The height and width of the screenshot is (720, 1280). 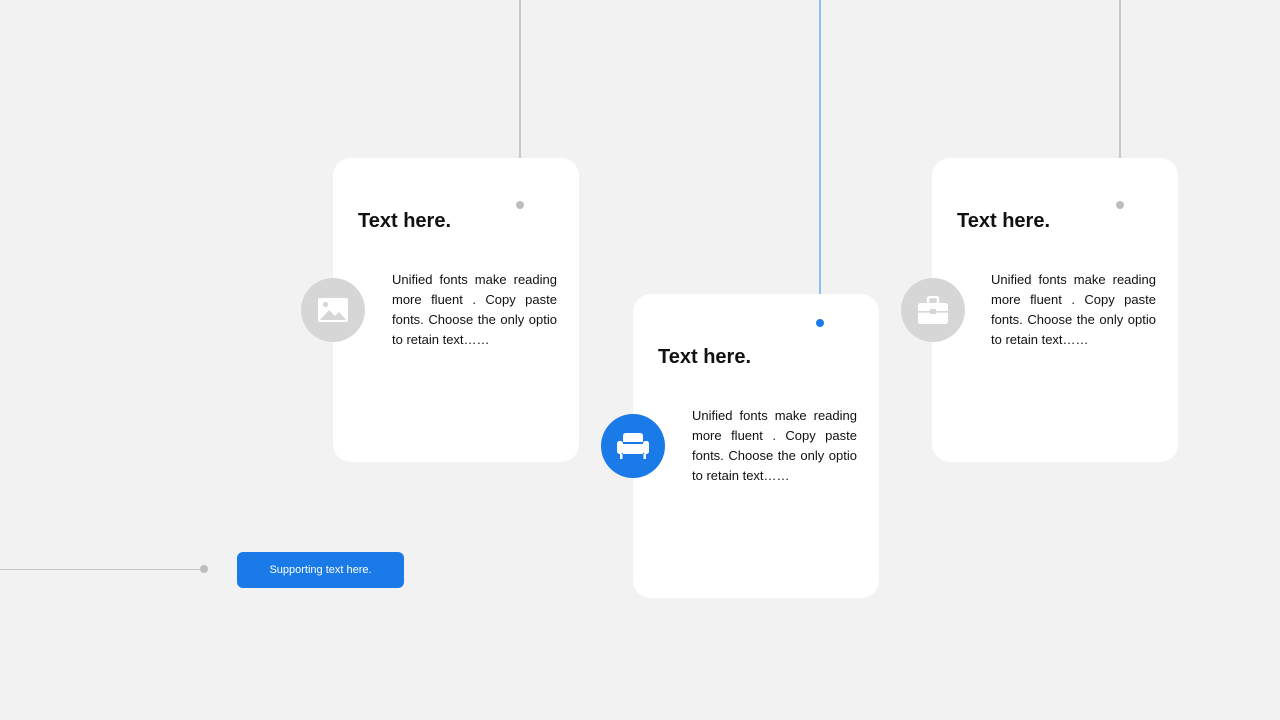 I want to click on connector-dot-1-top, so click(x=520, y=205).